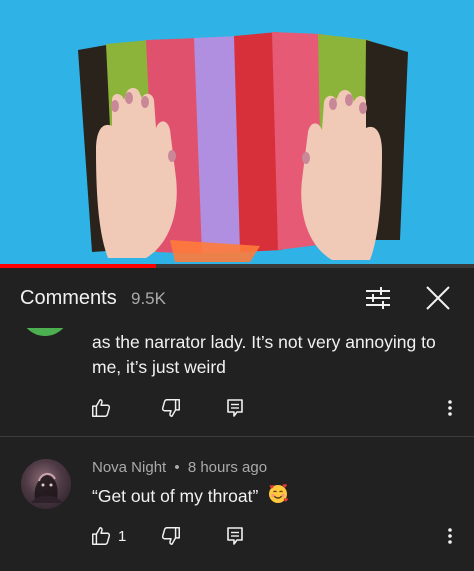 The width and height of the screenshot is (474, 571). What do you see at coordinates (237, 436) in the screenshot?
I see `divider` at bounding box center [237, 436].